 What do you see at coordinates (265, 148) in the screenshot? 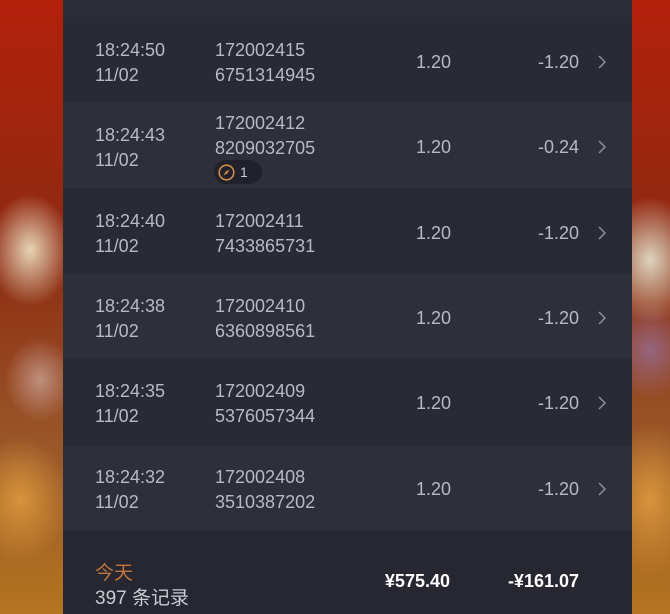
I see `record-order-number-line2: 8209032705` at bounding box center [265, 148].